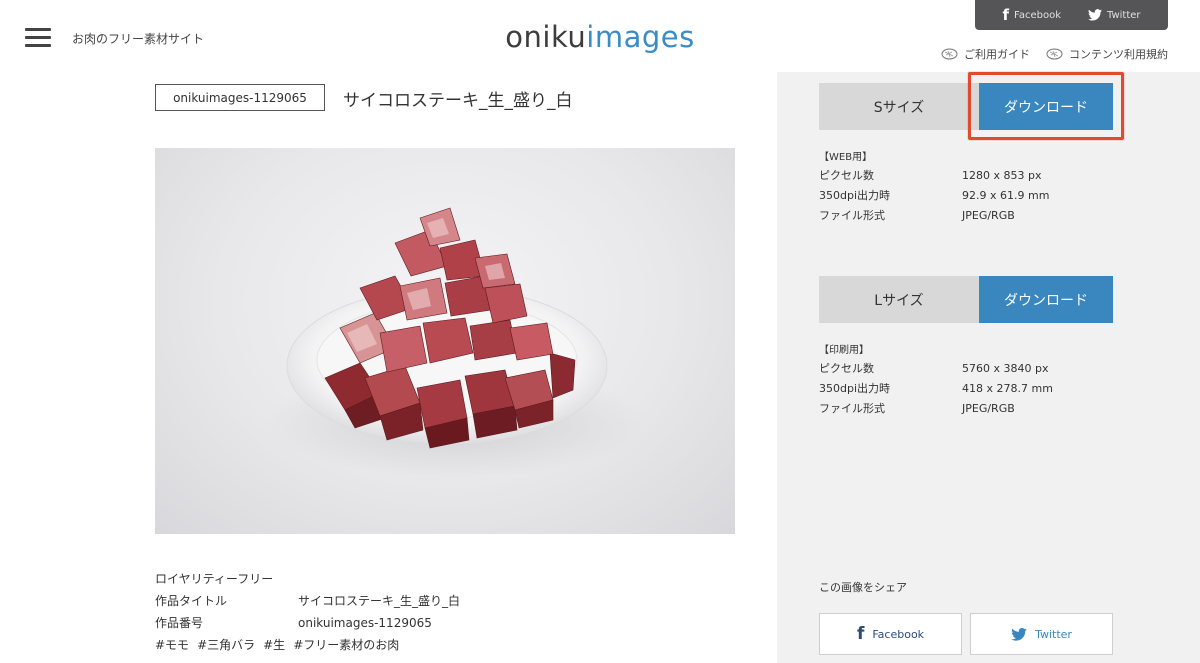 This screenshot has width=1200, height=663. I want to click on info-license-row: ロイヤリティーフリー, so click(307, 582).